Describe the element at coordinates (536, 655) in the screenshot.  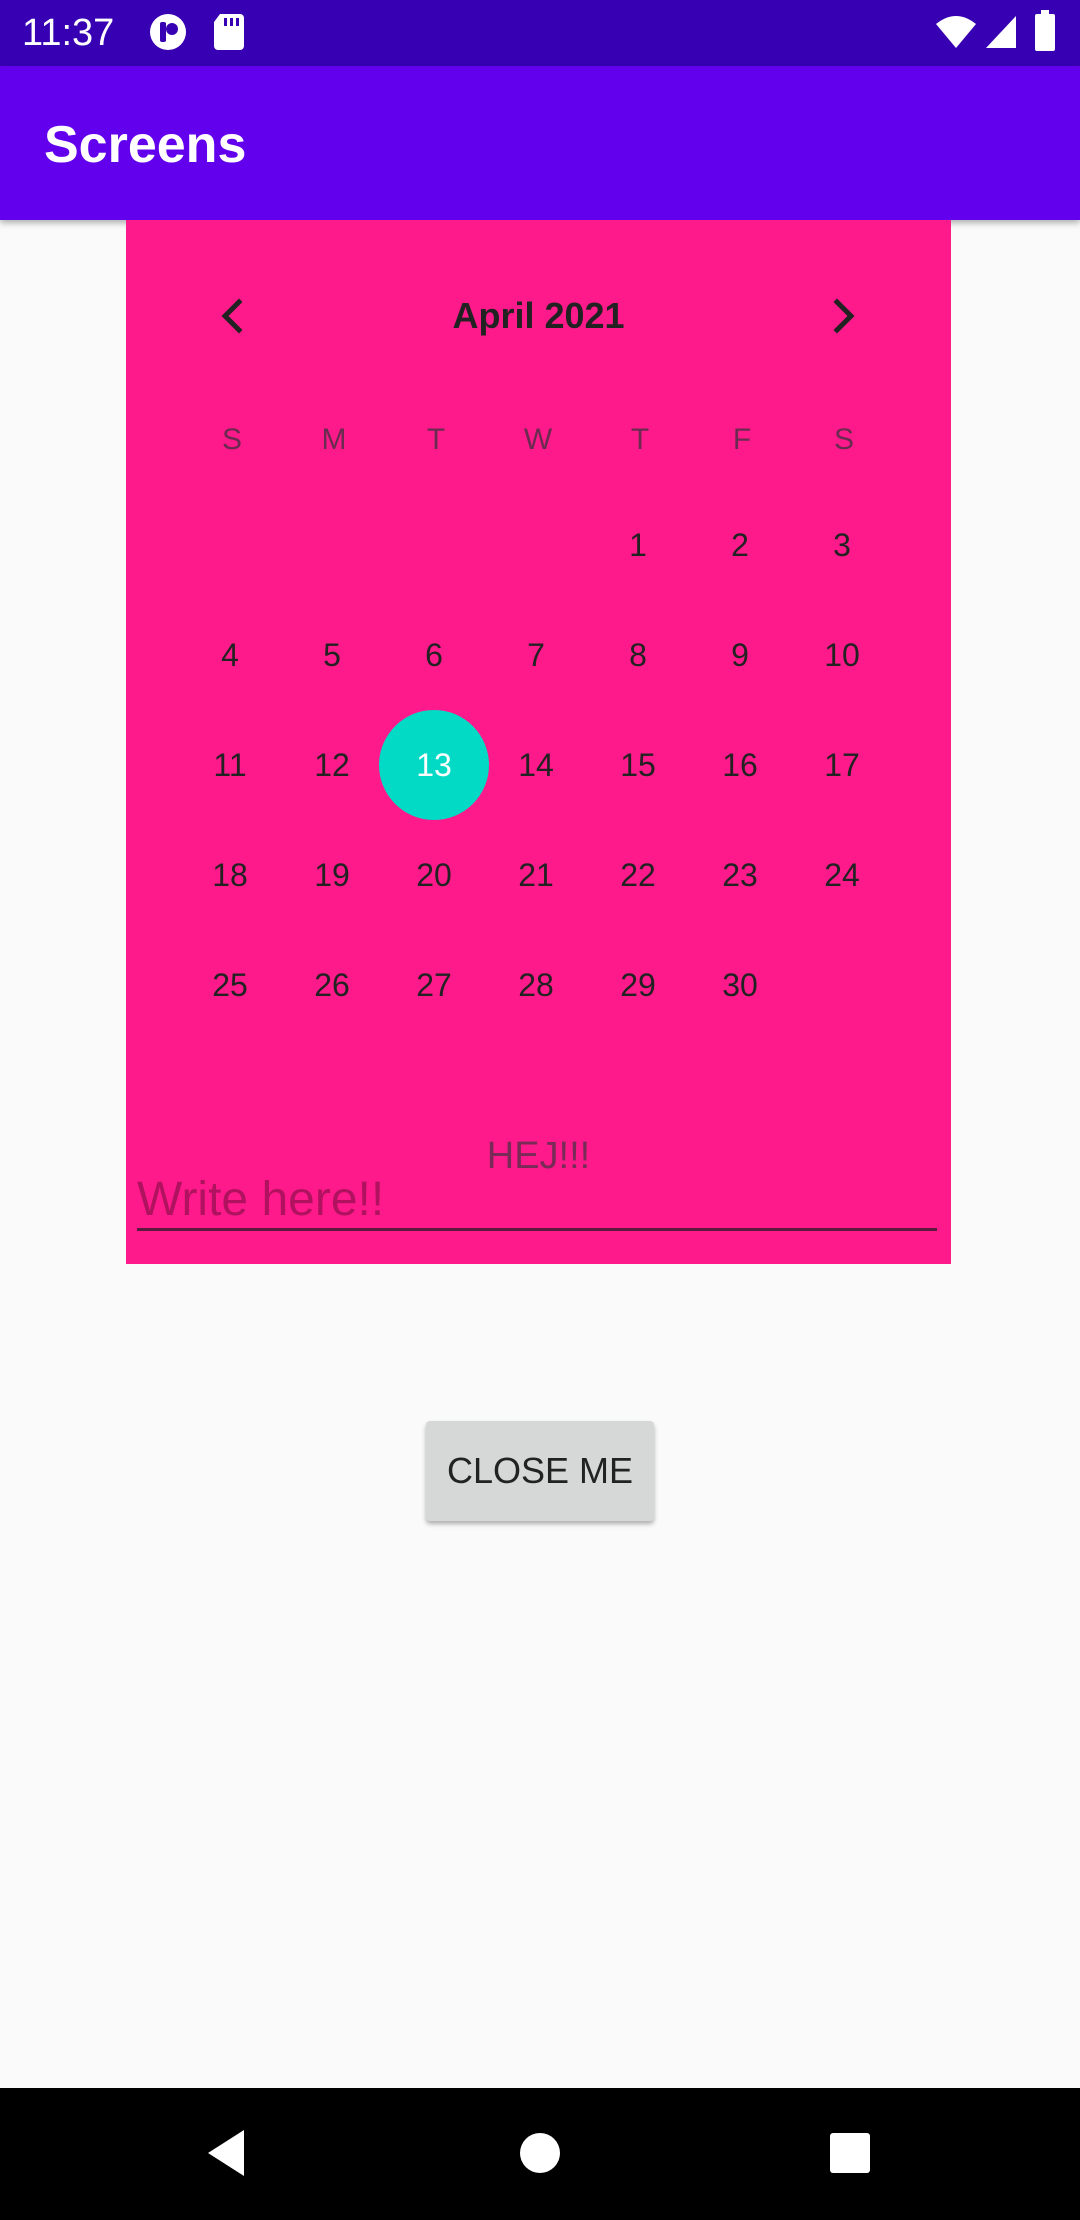
I see `calendar-day: 7` at that location.